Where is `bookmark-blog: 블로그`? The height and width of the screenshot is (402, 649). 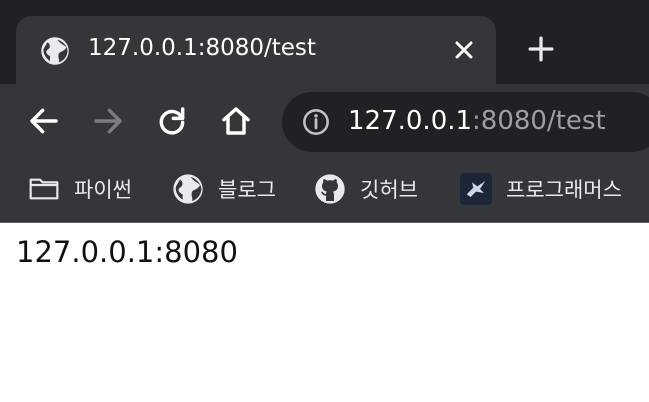 bookmark-blog: 블로그 is located at coordinates (224, 189).